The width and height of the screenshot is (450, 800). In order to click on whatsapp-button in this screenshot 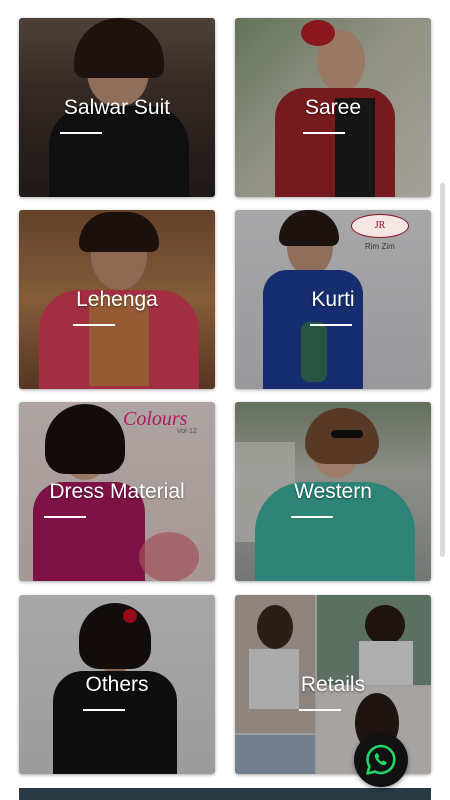, I will do `click(381, 760)`.